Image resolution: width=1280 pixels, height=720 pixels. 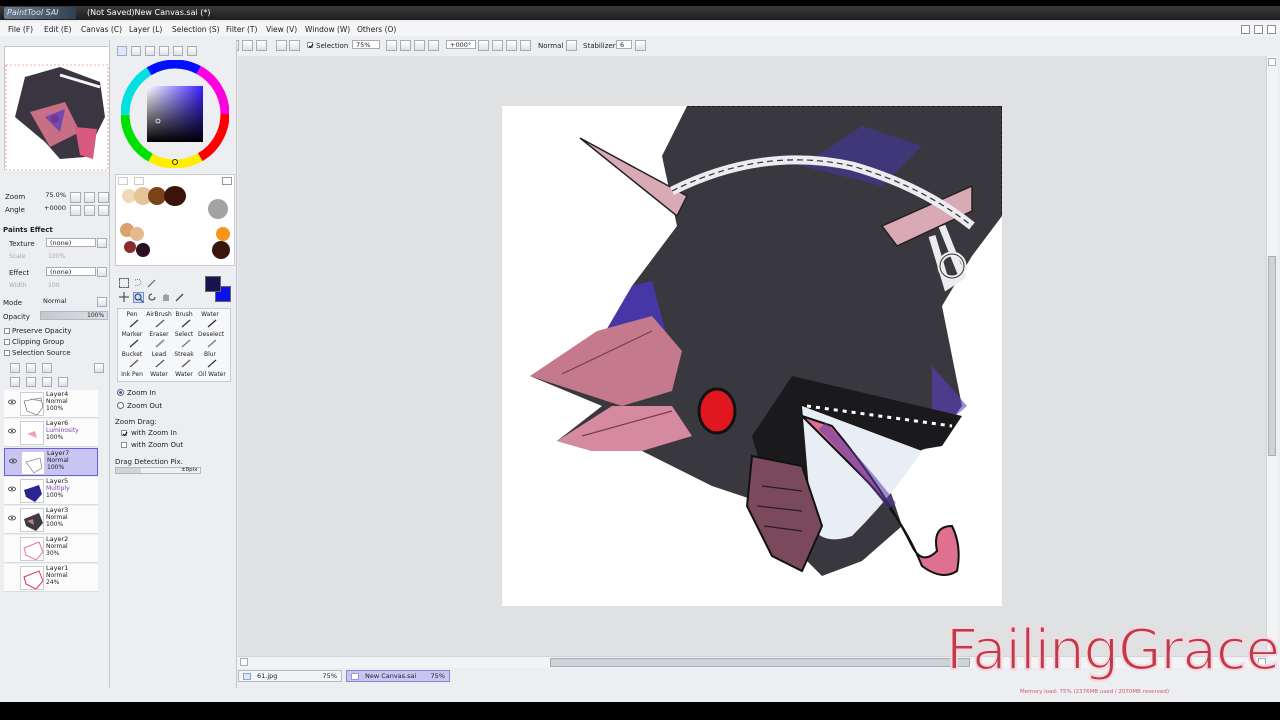 I want to click on swatch-mode-icon, so click(x=164, y=51).